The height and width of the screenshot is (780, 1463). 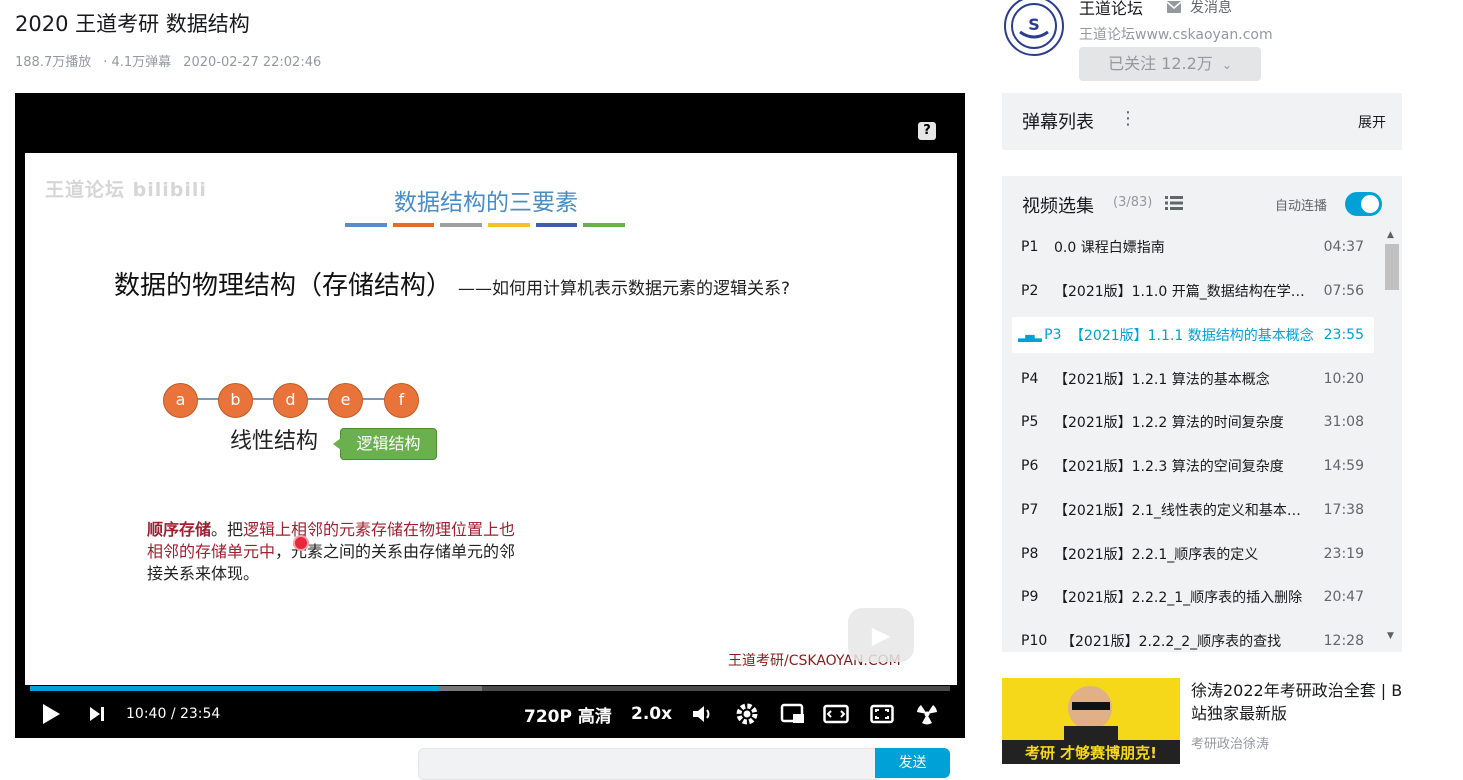 I want to click on mail-icon, so click(x=1174, y=7).